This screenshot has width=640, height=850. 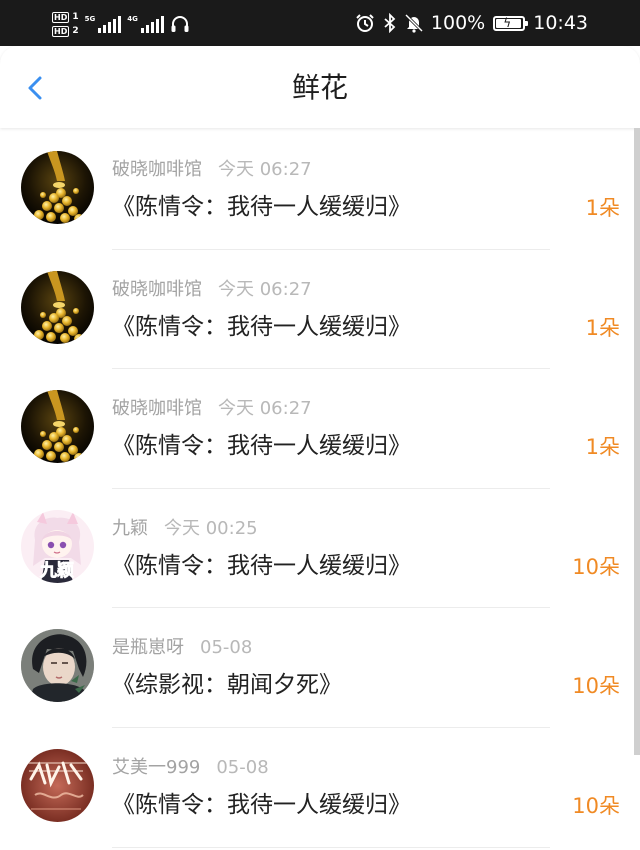 I want to click on headphones-icon, so click(x=180, y=24).